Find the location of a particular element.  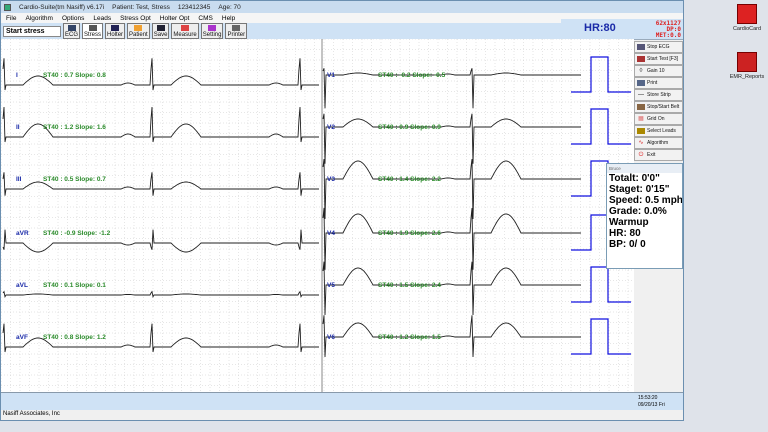

status-field: Start stress is located at coordinates (32, 31).